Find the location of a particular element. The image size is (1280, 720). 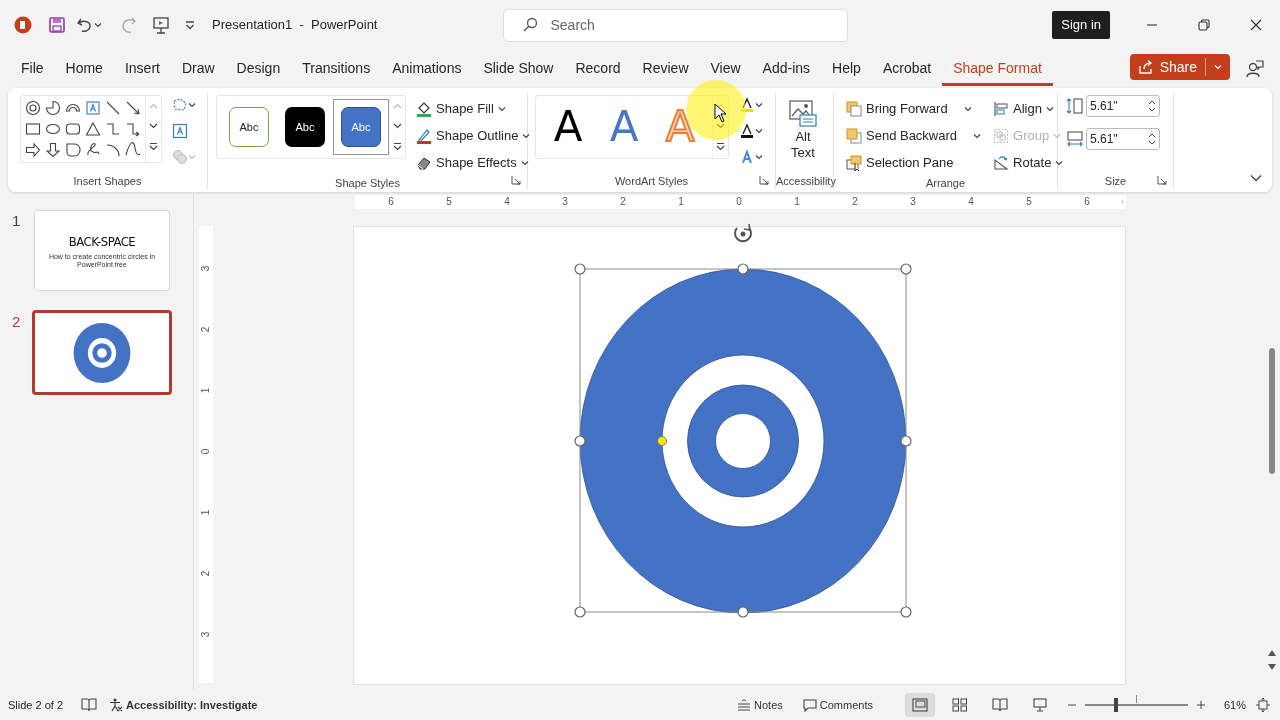

ribbon-tab: Slide Show is located at coordinates (518, 72).